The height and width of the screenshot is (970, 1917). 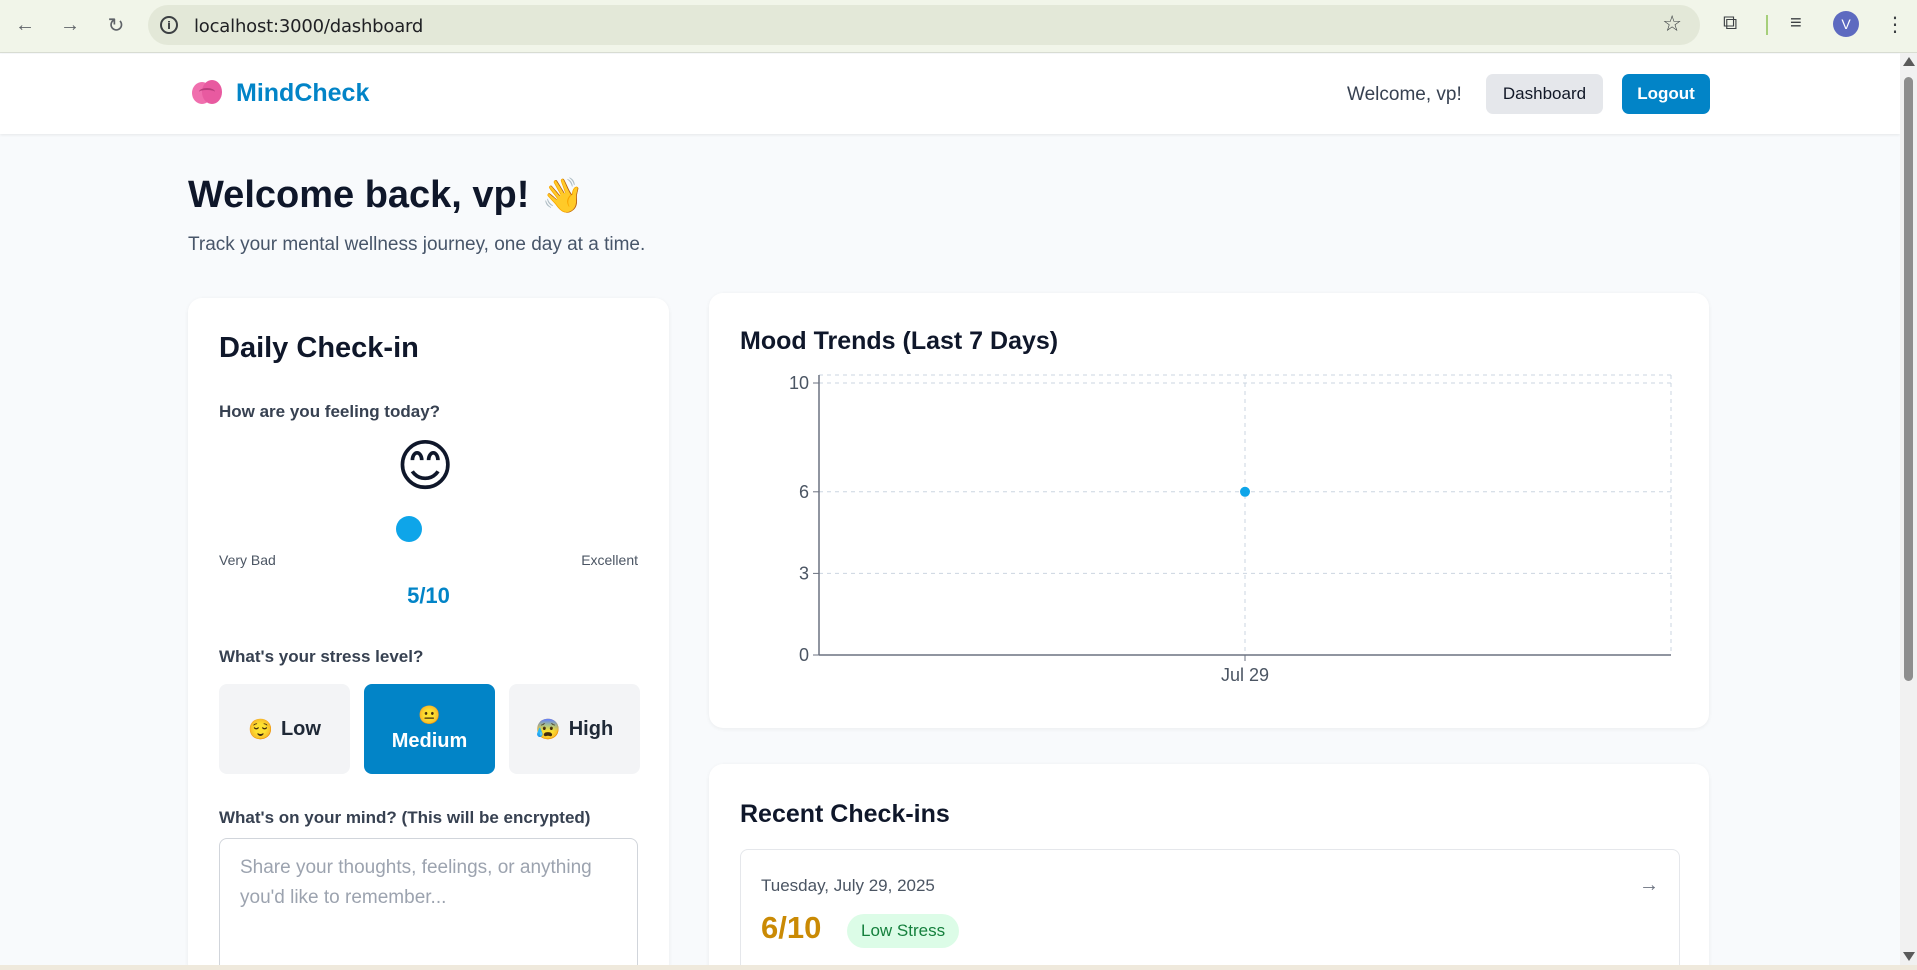 I want to click on checkin-date: Tuesday, July 29, 2025, so click(x=848, y=885).